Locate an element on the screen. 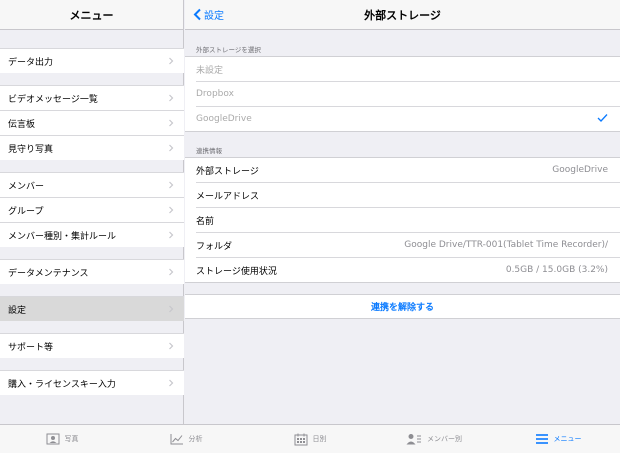  info-row-storage-usage: ストレージ使用状況 0.5GB / 15.0GB (3.2%) is located at coordinates (402, 270).